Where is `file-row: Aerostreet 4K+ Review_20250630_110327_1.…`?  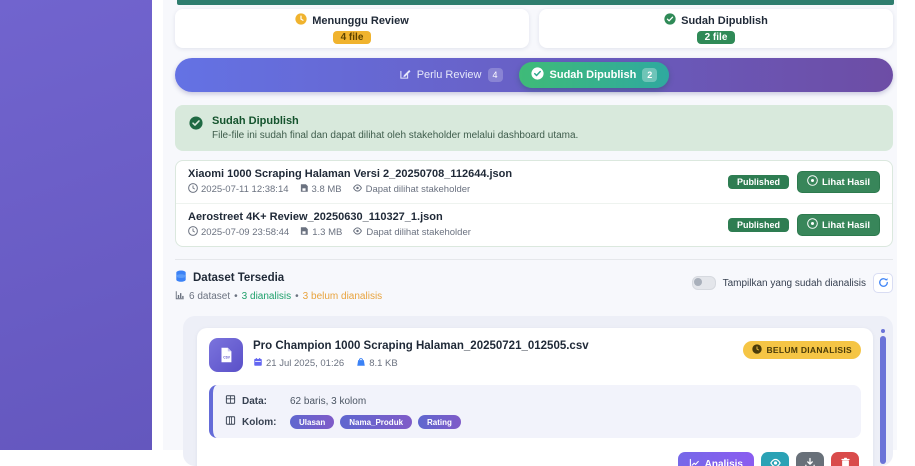 file-row: Aerostreet 4K+ Review_20250630_110327_1.… is located at coordinates (534, 224).